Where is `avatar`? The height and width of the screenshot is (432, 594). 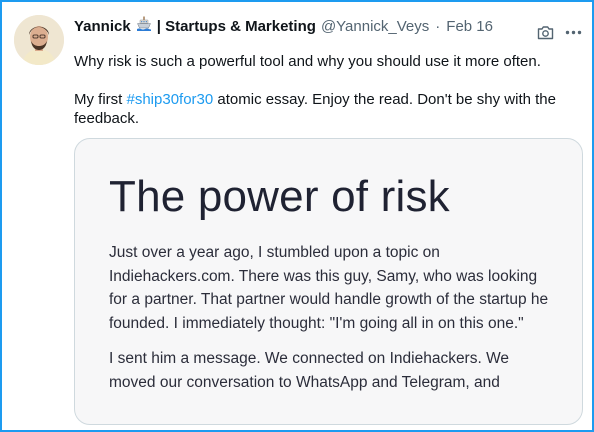
avatar is located at coordinates (39, 40).